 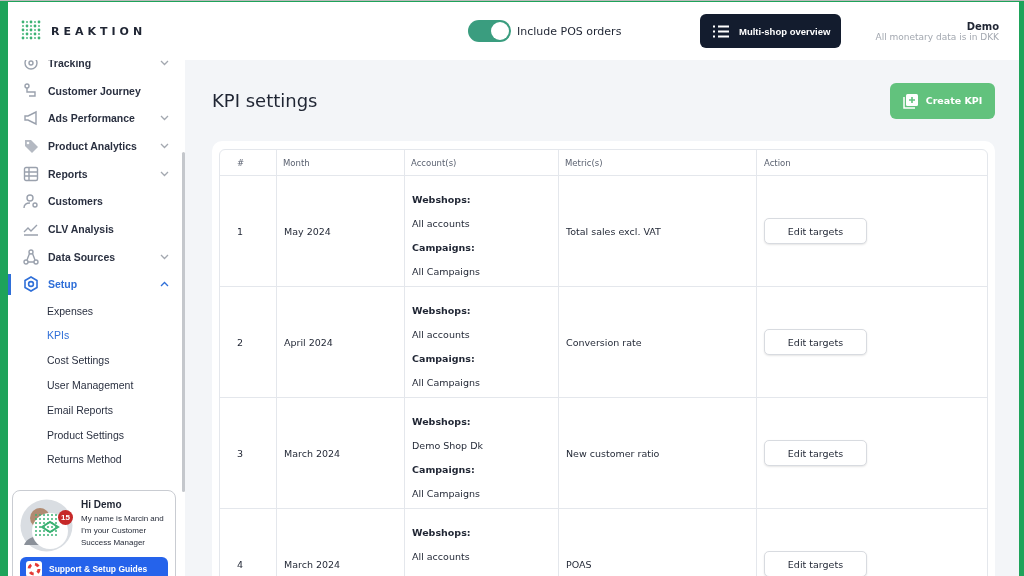 What do you see at coordinates (872, 163) in the screenshot?
I see `column-header: Action` at bounding box center [872, 163].